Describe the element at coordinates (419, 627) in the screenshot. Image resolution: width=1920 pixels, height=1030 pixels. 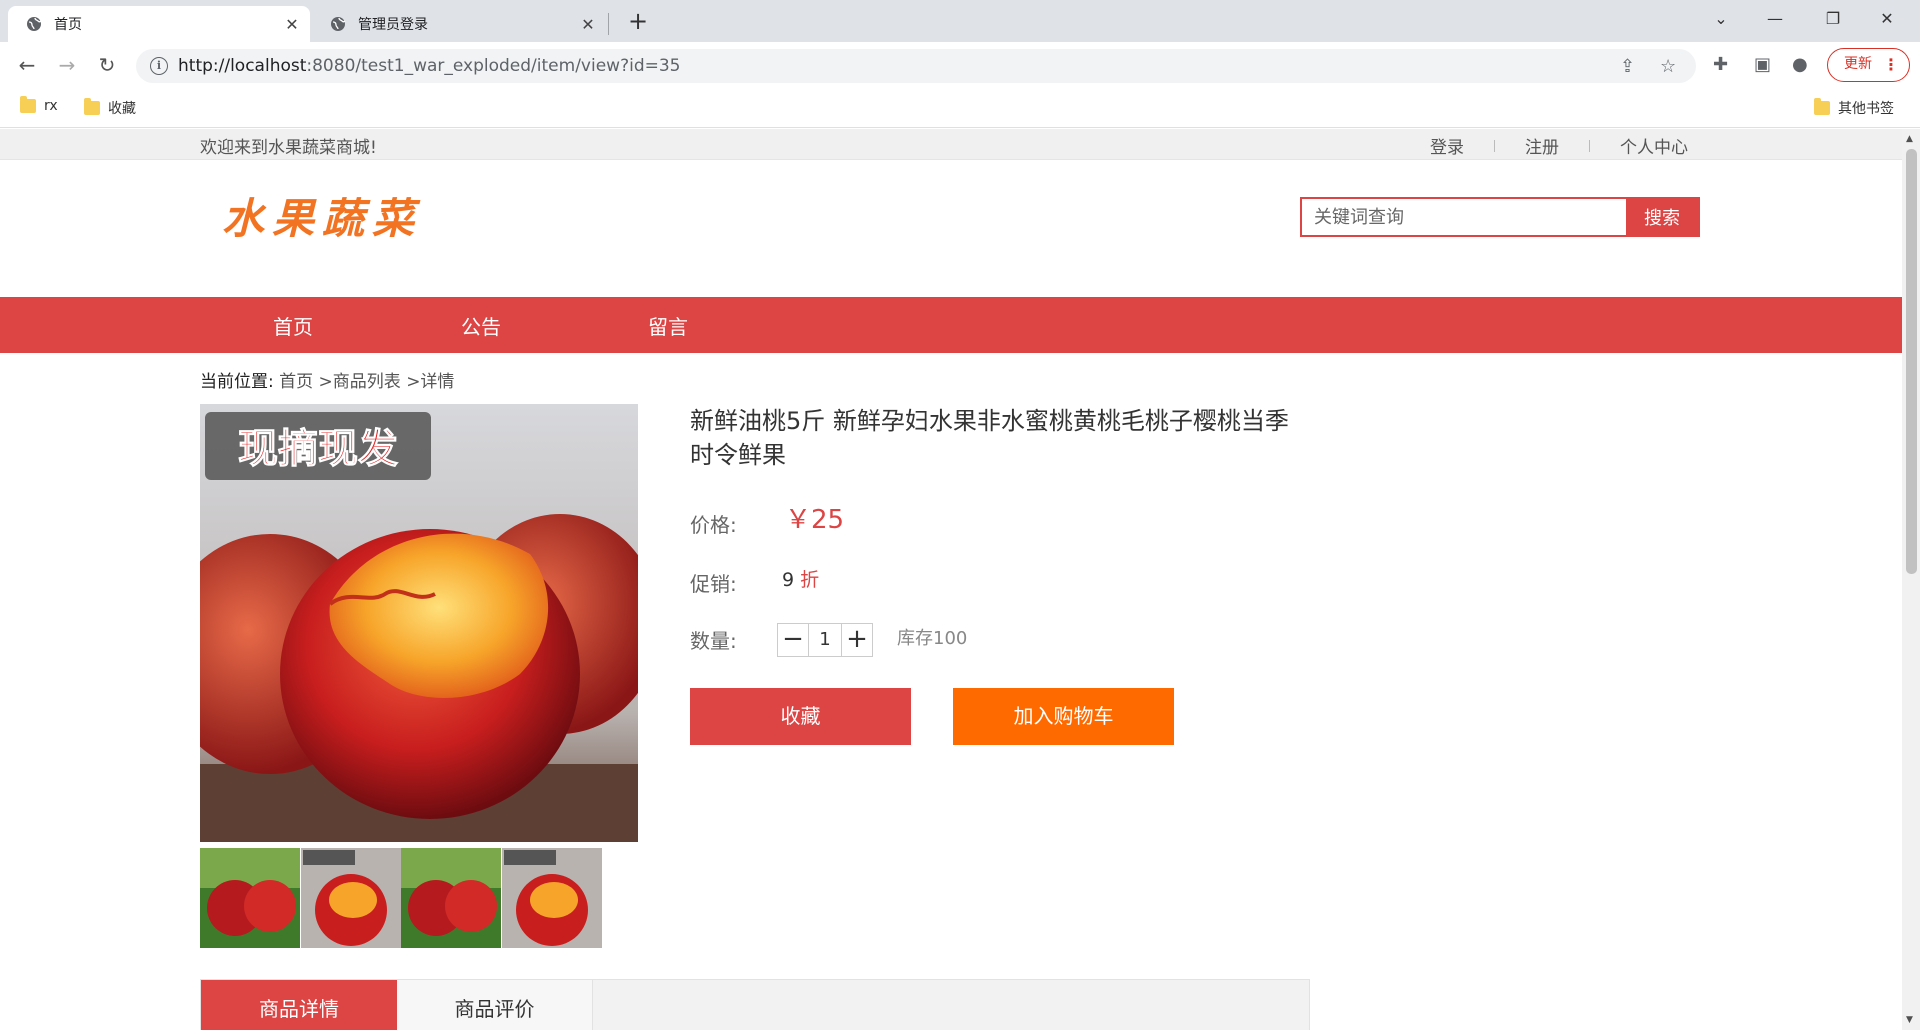
I see `nectarine-photo: 现摘现发` at that location.